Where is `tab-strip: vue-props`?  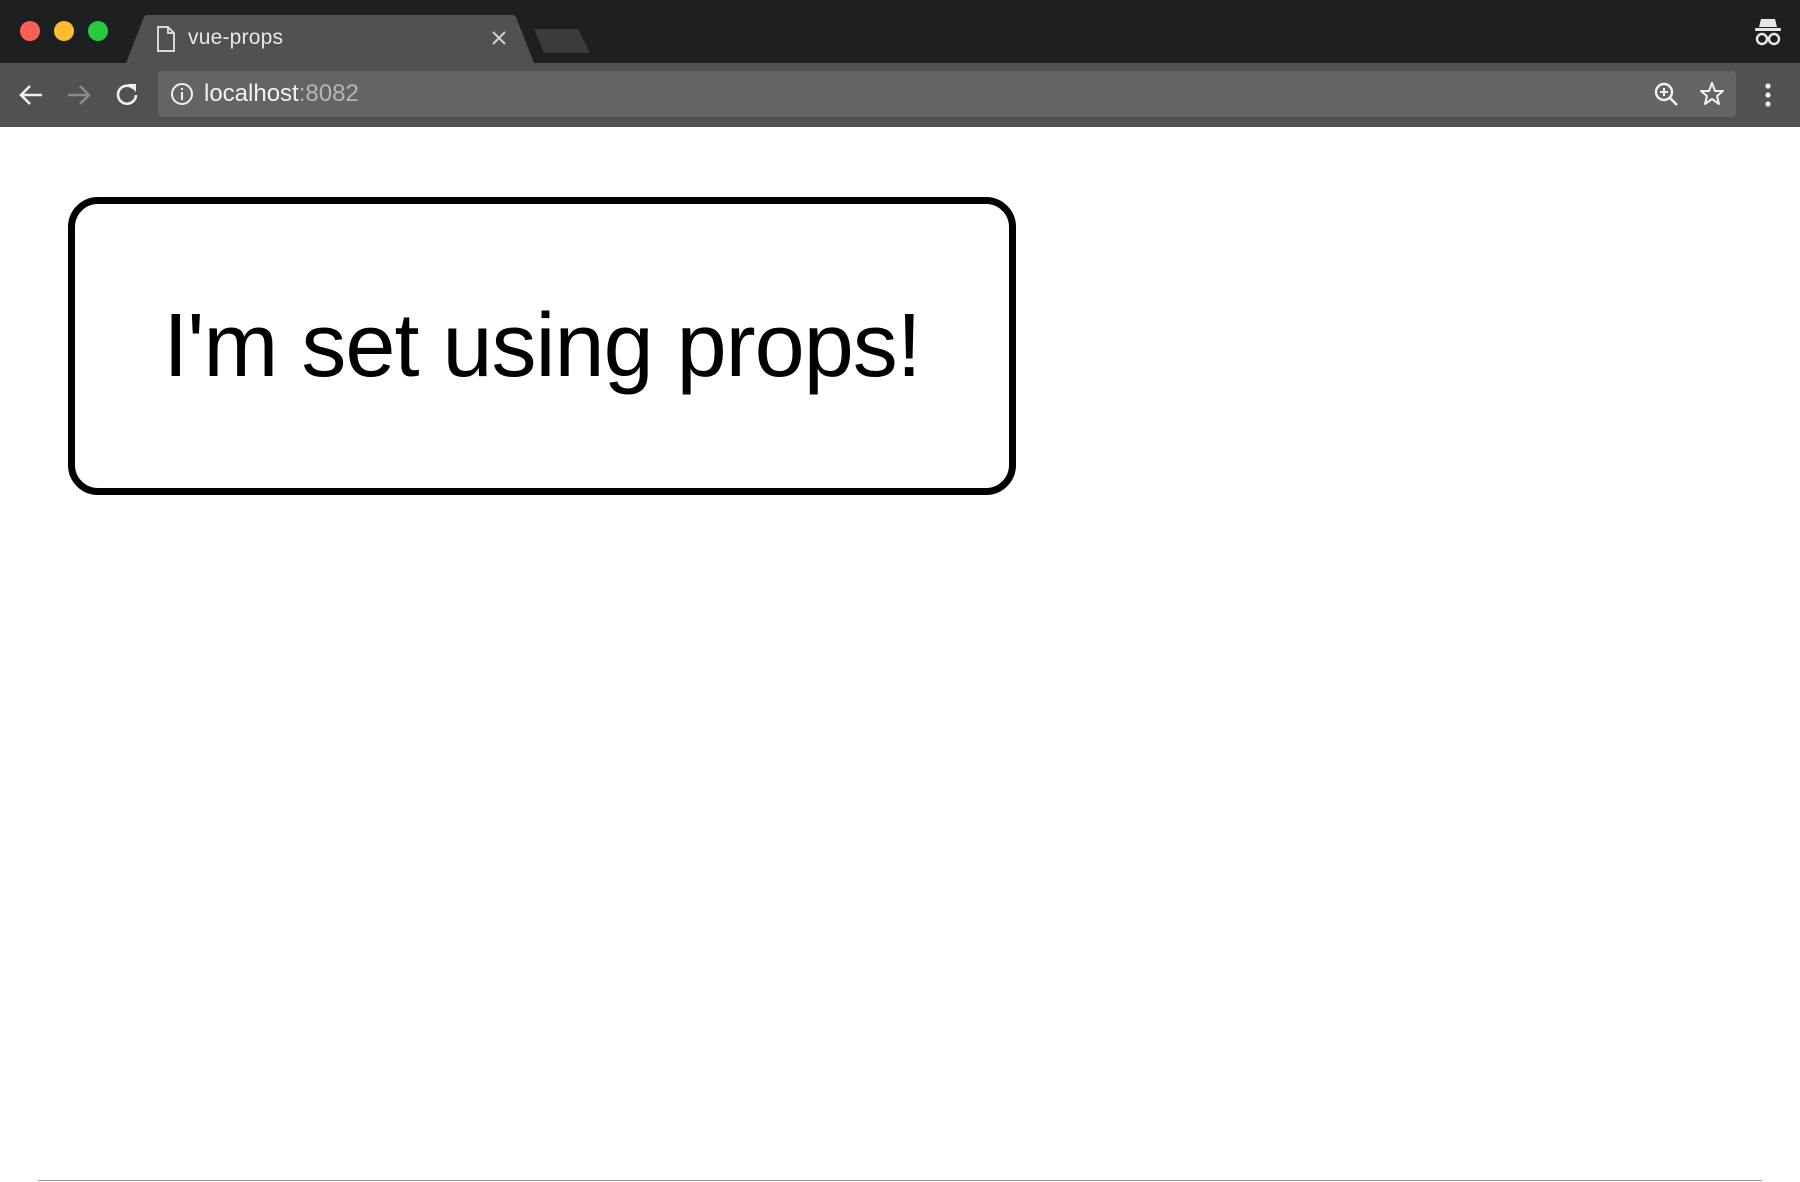
tab-strip: vue-props is located at coordinates (900, 31).